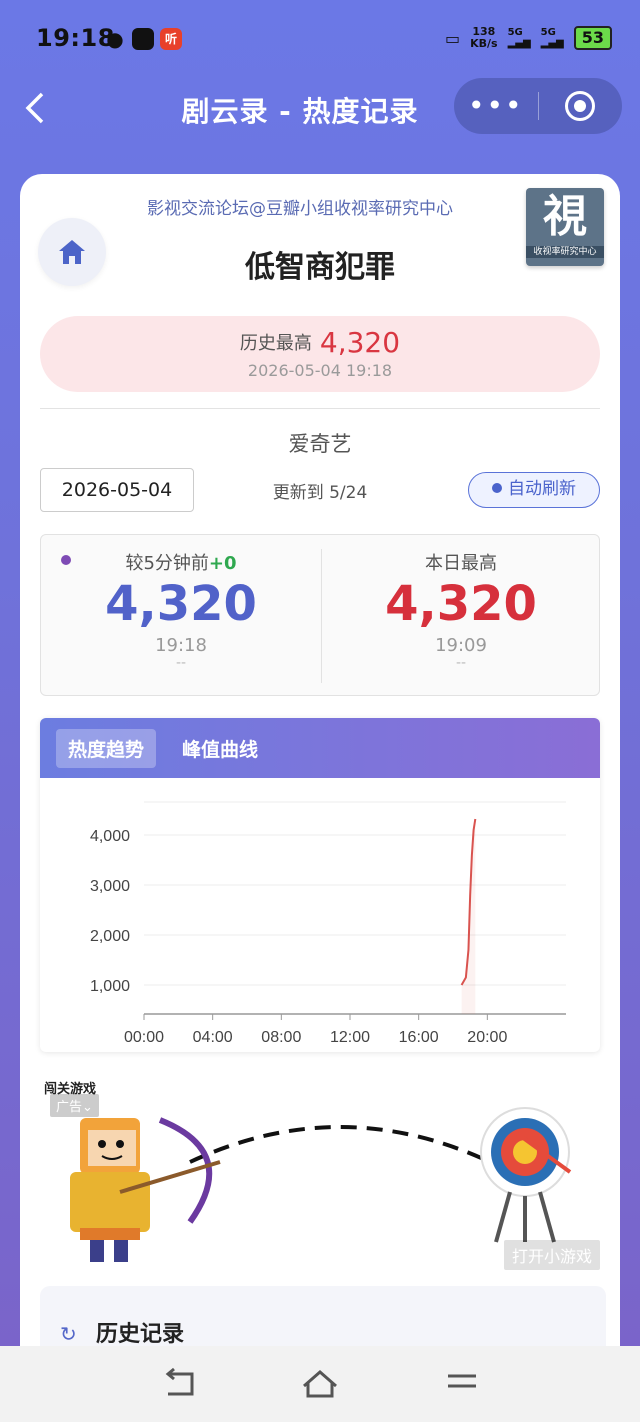 Image resolution: width=640 pixels, height=1422 pixels. I want to click on x-tick-label: 04:00, so click(213, 1037).